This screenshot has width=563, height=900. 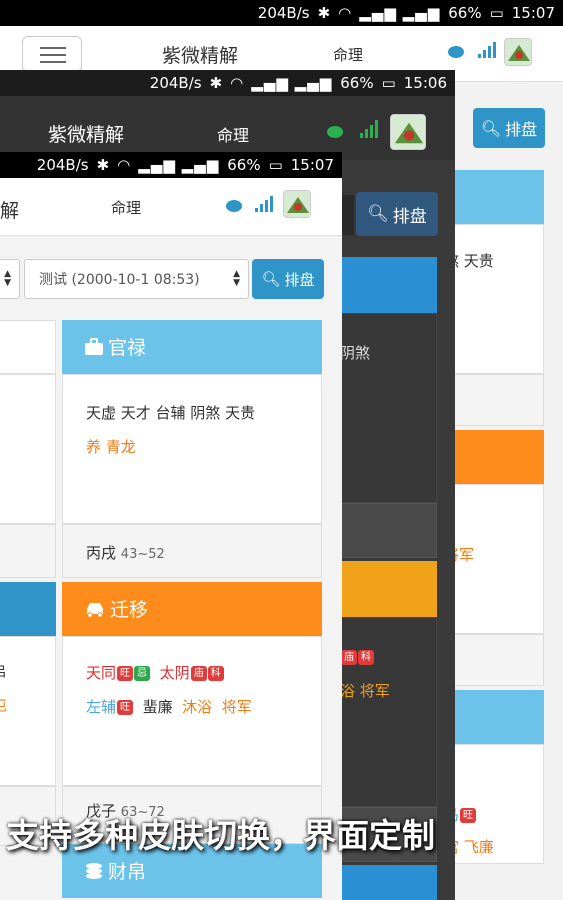 I want to click on gender-select: ▲ ▼, so click(x=10, y=279).